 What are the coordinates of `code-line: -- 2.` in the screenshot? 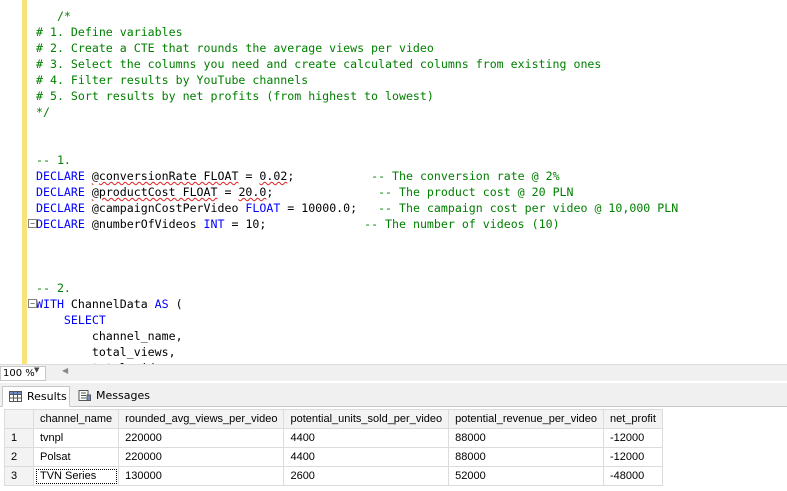 It's located at (411, 288).